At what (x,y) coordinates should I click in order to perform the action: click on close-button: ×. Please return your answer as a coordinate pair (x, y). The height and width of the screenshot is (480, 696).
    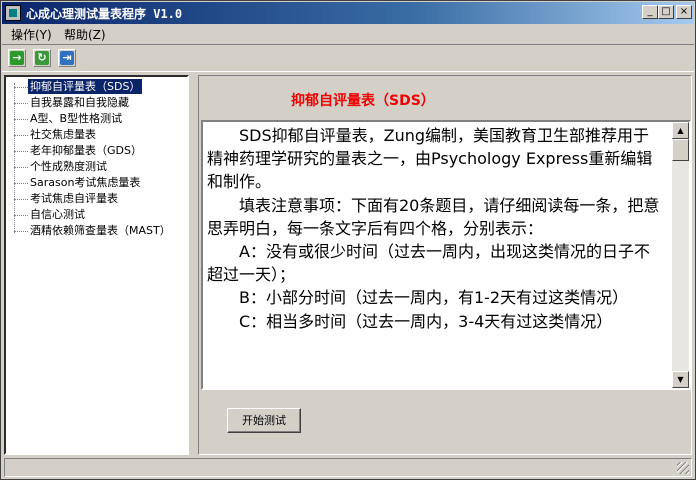
    Looking at the image, I should click on (684, 12).